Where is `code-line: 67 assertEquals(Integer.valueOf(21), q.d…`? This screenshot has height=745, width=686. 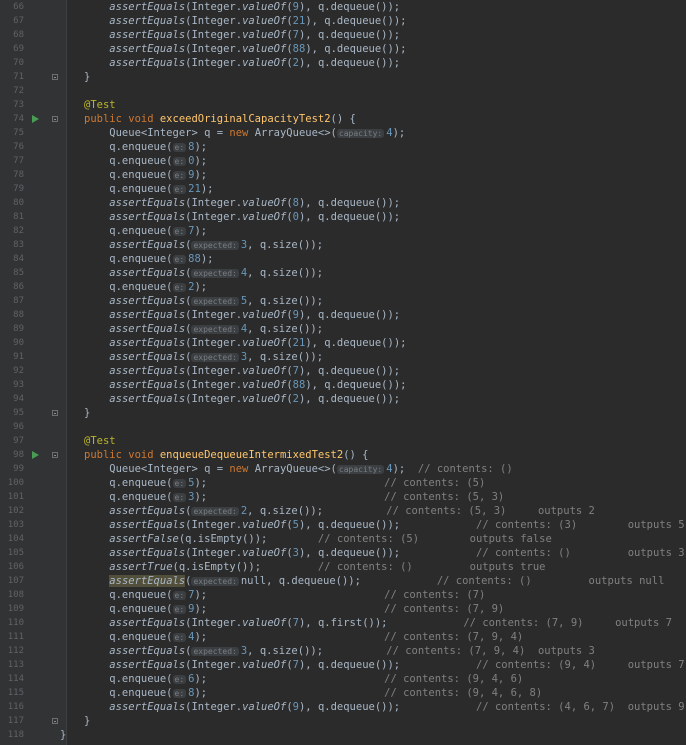
code-line: 67 assertEquals(Integer.valueOf(21), q.d… is located at coordinates (343, 21).